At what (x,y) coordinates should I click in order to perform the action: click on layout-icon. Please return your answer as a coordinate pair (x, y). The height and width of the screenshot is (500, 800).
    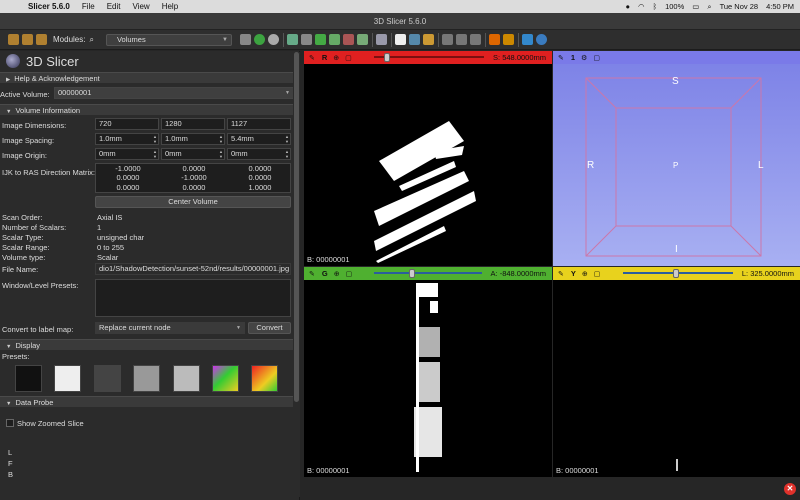
    Looking at the image, I should click on (381, 39).